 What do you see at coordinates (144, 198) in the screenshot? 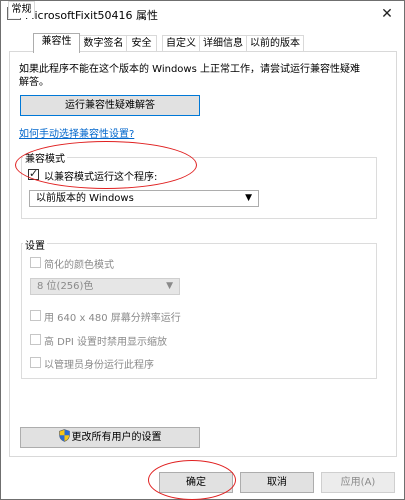
I see `os-version-select: 以前版本的 Windows ▼` at bounding box center [144, 198].